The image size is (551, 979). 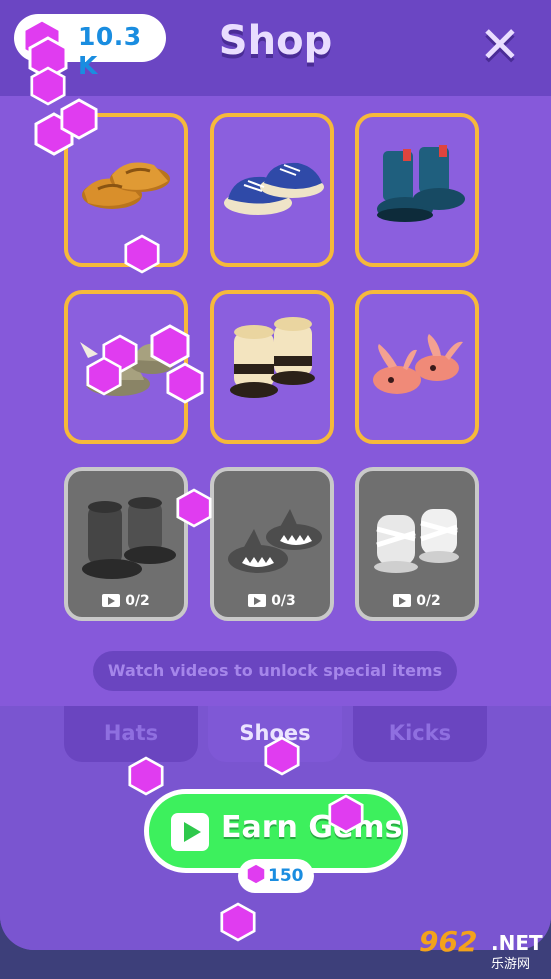 I want to click on watermark-site: 乐游网, so click(x=511, y=964).